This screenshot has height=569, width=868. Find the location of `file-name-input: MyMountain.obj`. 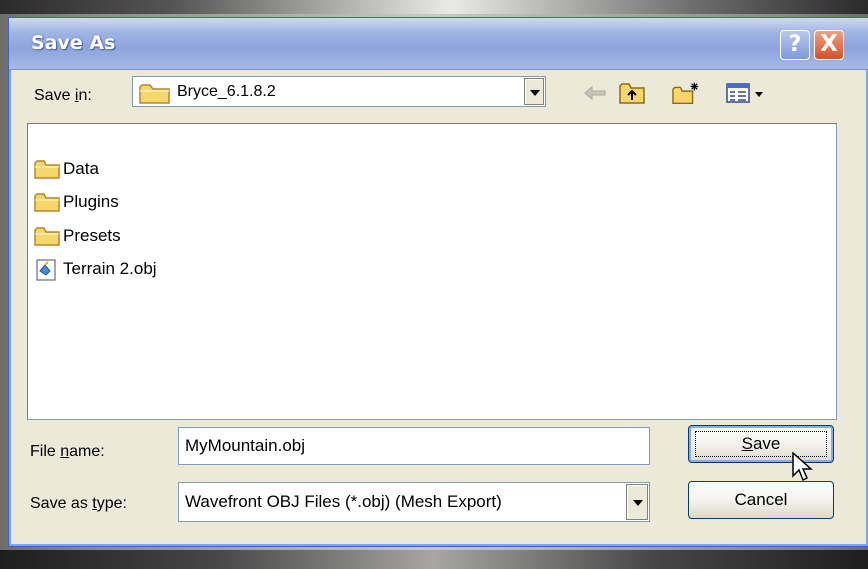

file-name-input: MyMountain.obj is located at coordinates (414, 446).